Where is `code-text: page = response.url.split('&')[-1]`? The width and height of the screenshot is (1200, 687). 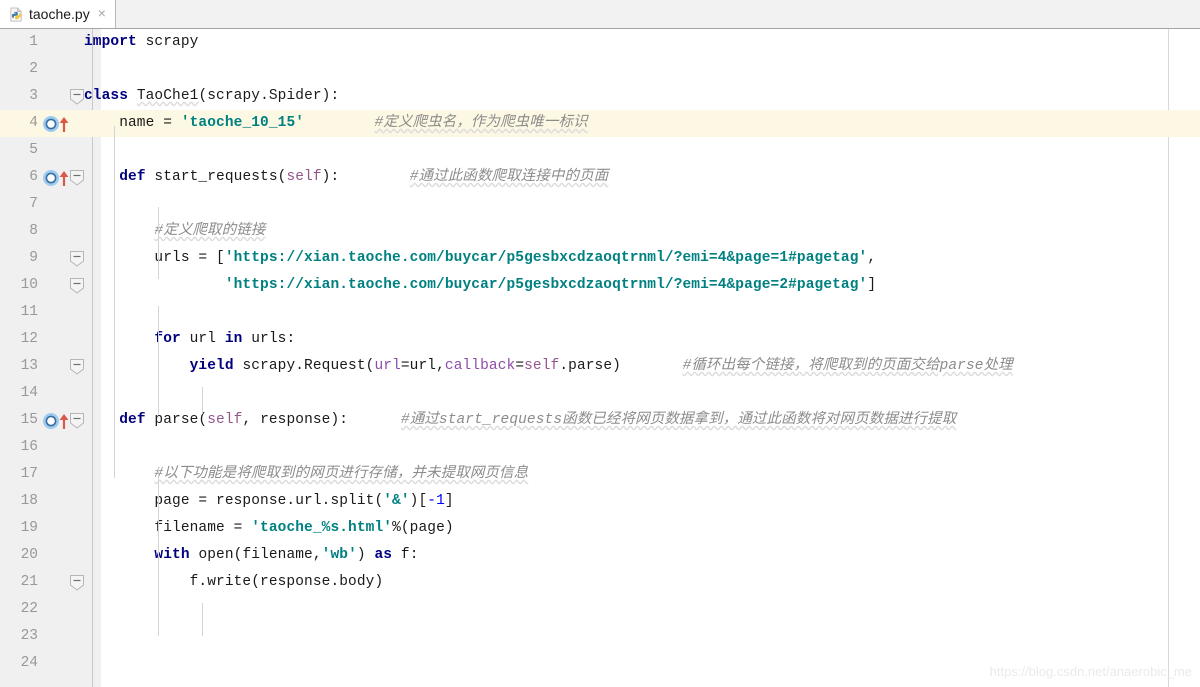 code-text: page = response.url.split('&')[-1] is located at coordinates (269, 501).